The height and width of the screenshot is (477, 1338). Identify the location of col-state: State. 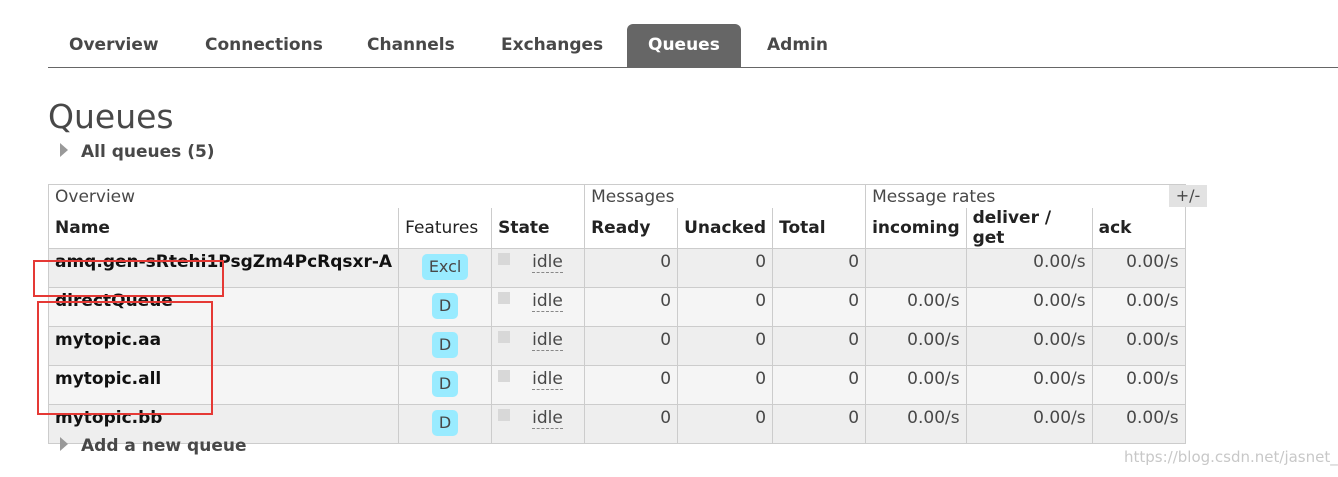
(538, 228).